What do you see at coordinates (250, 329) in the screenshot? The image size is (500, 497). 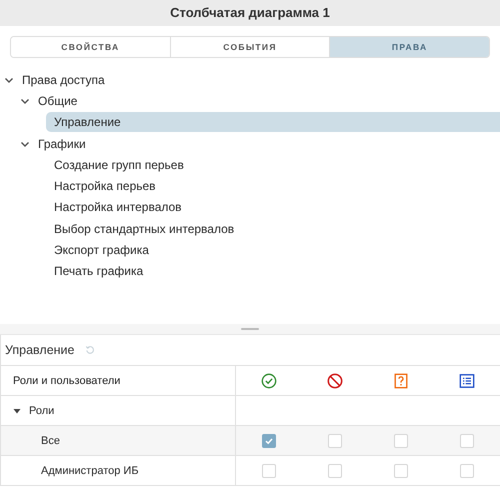 I see `splitter-handle` at bounding box center [250, 329].